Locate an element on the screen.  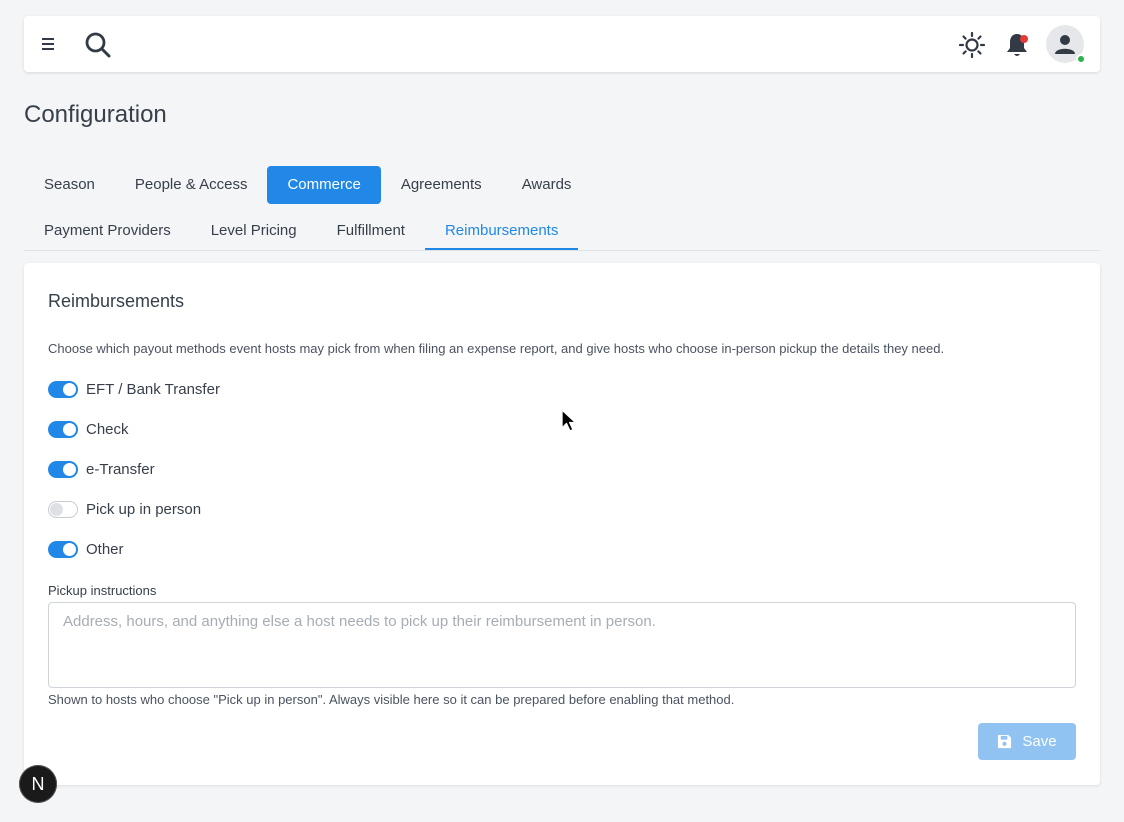
method-label: Pick up in person is located at coordinates (144, 509).